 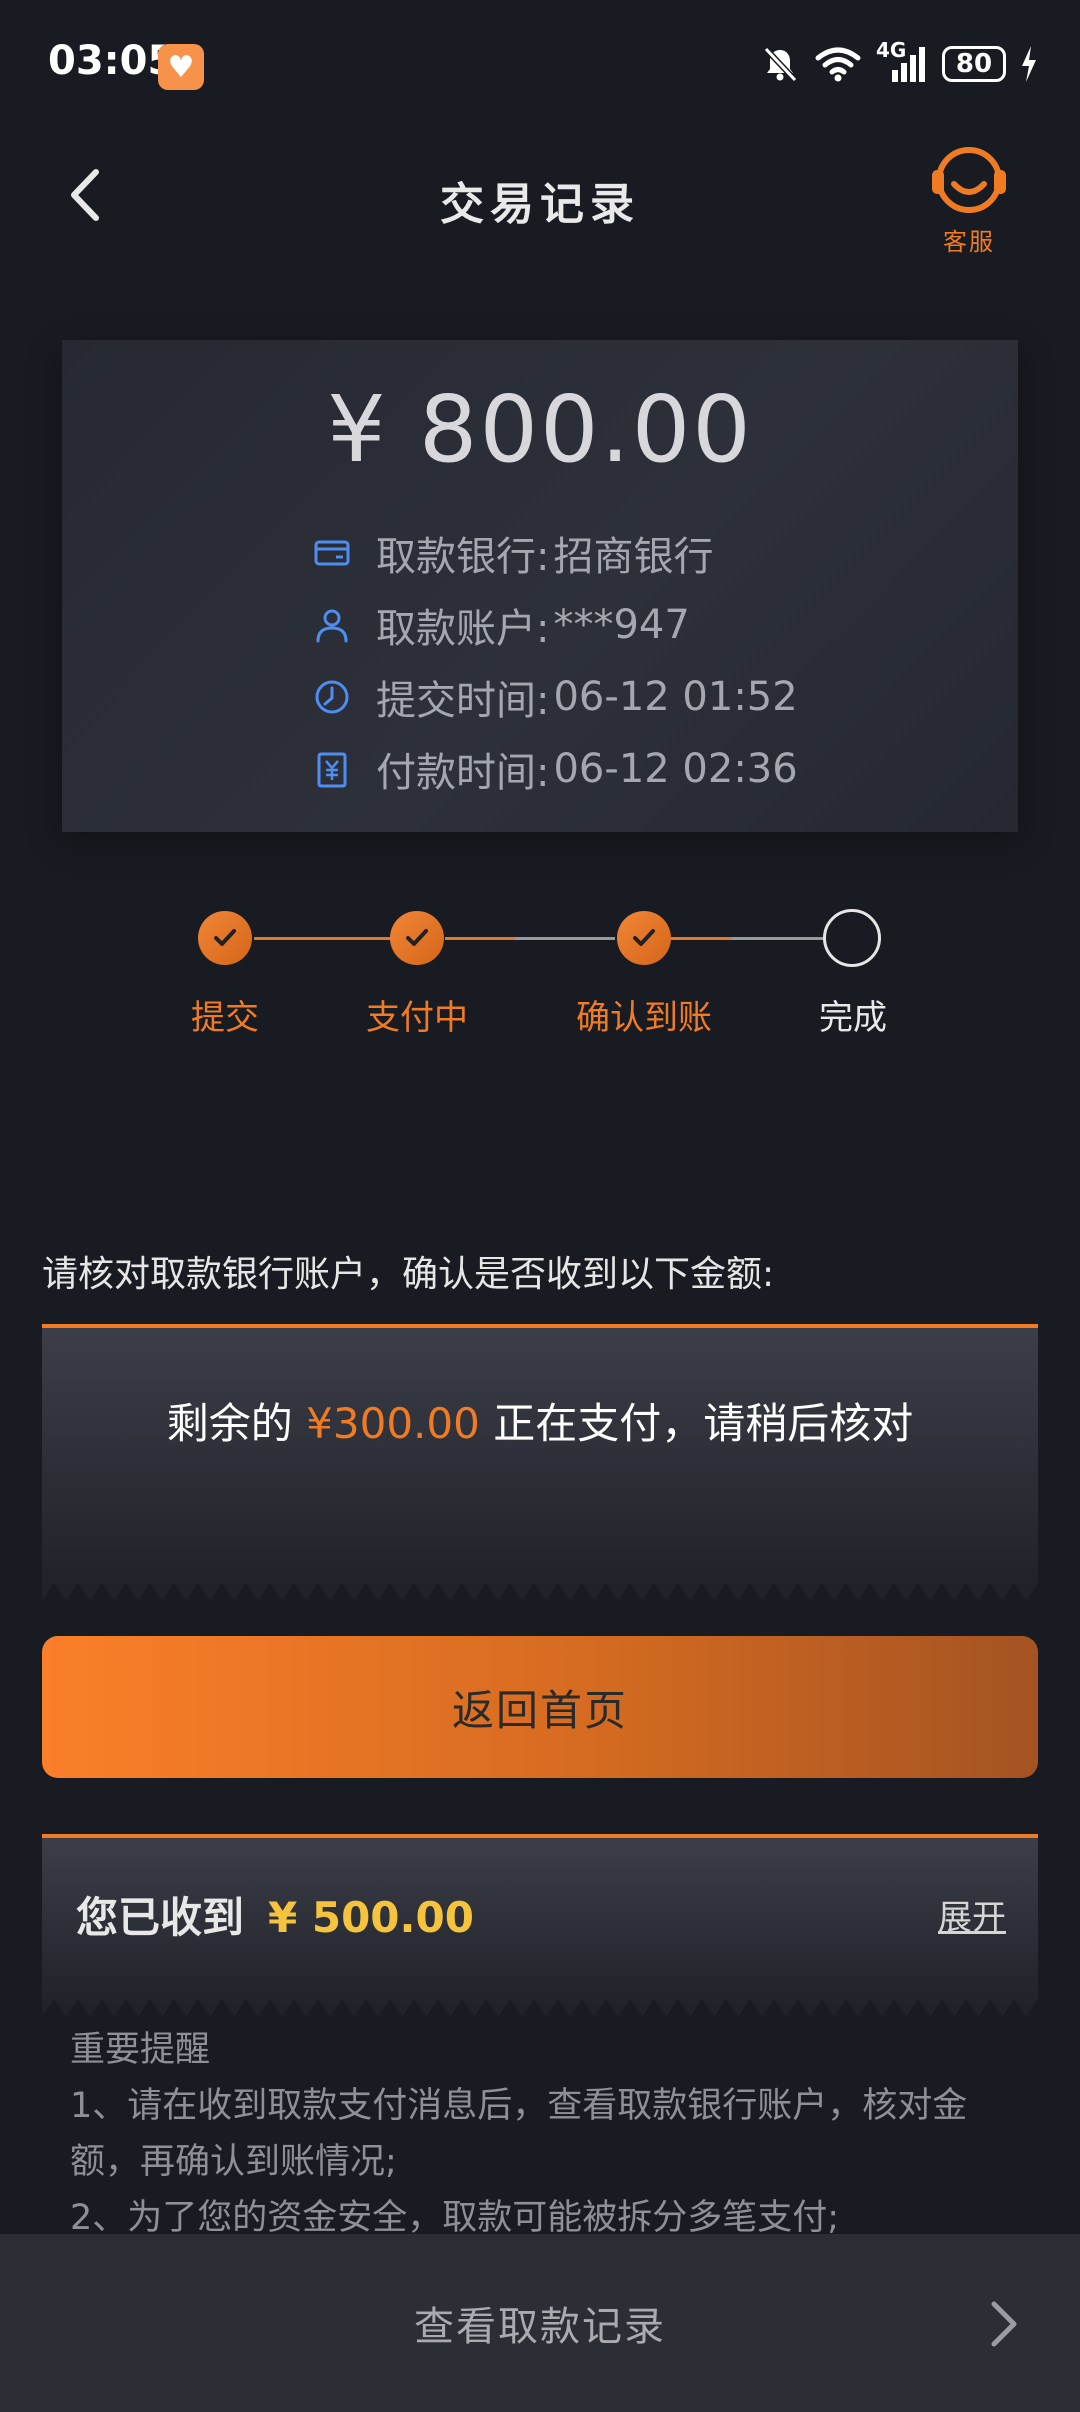 What do you see at coordinates (780, 64) in the screenshot?
I see `silent-bell-icon` at bounding box center [780, 64].